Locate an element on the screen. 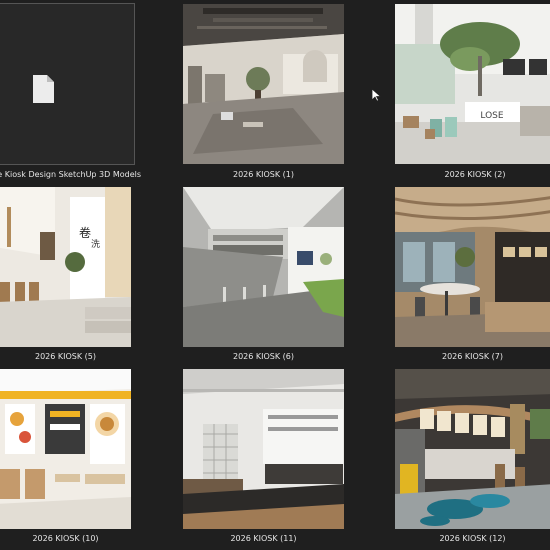 This screenshot has height=550, width=550. kiosk-5-label: 2026 KIOSK (5) is located at coordinates (65, 356).